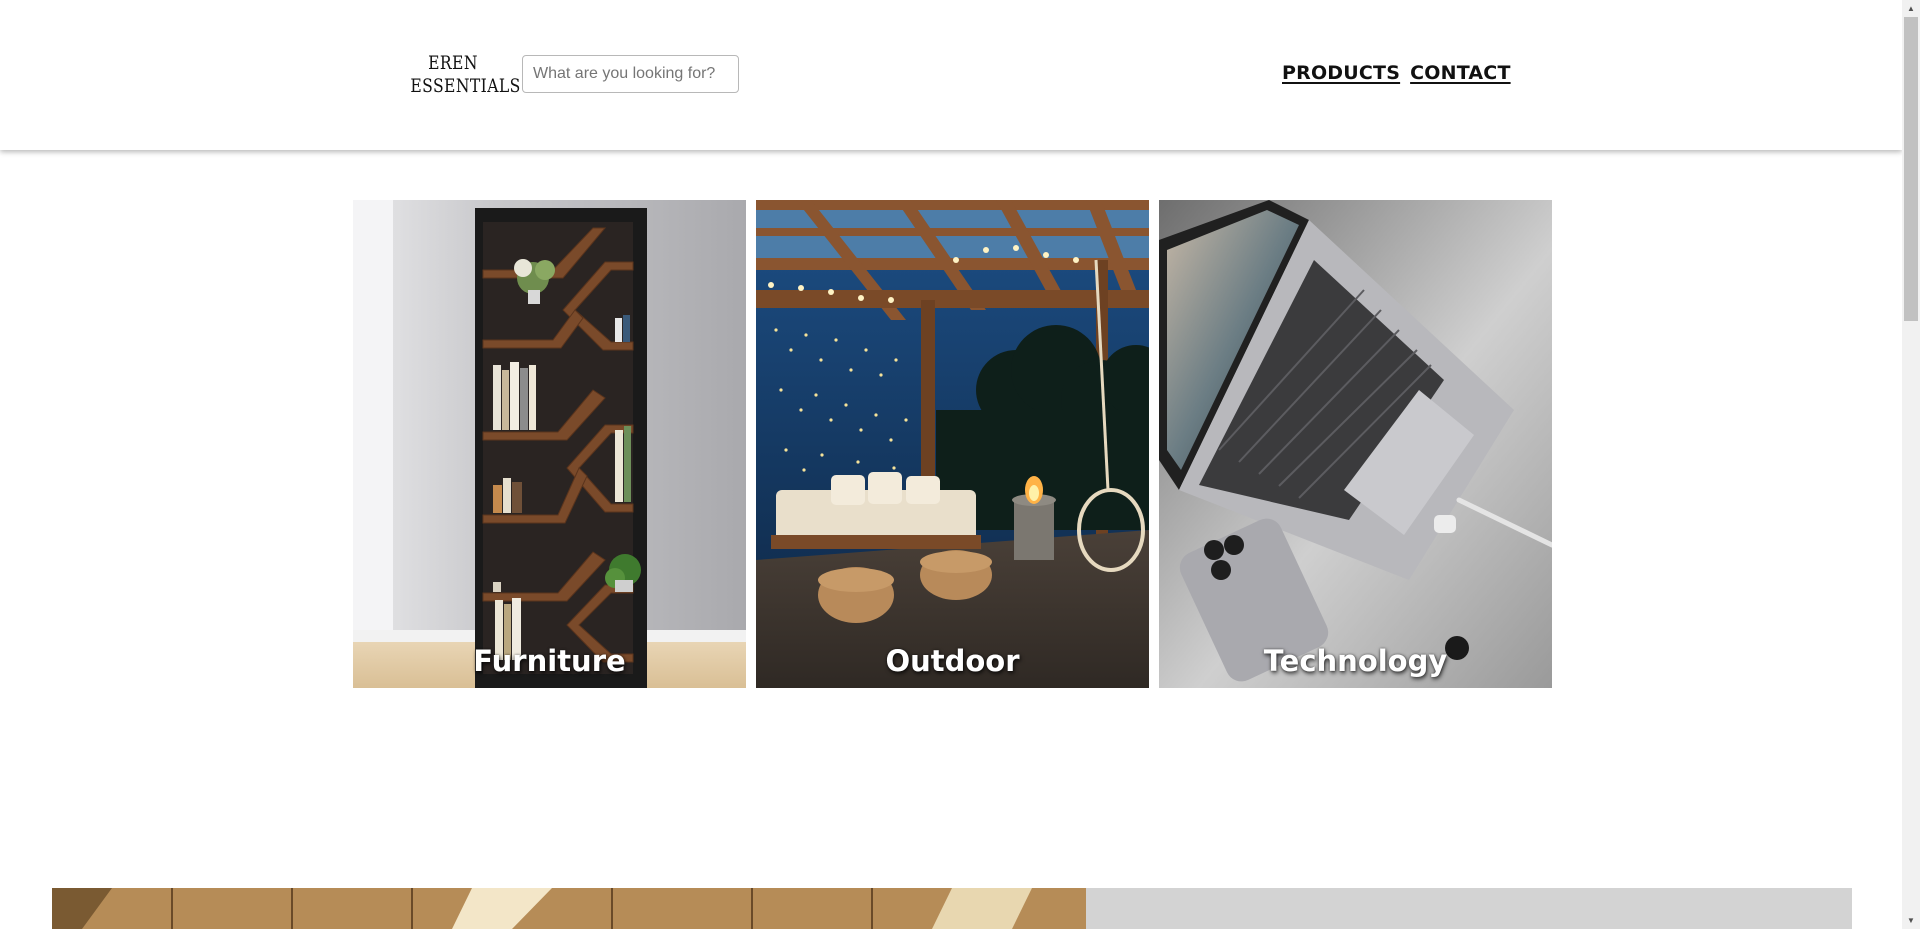 This screenshot has height=929, width=1920. I want to click on scroll-up-arrow-icon: ▲, so click(1911, 8).